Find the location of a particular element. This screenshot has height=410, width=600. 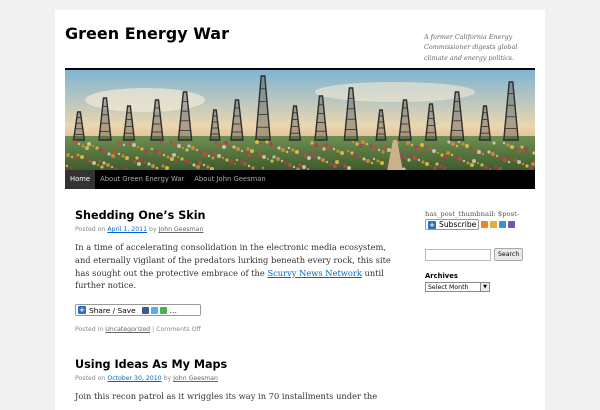

nav-about-green-energy-war: About Green Energy War is located at coordinates (142, 179).